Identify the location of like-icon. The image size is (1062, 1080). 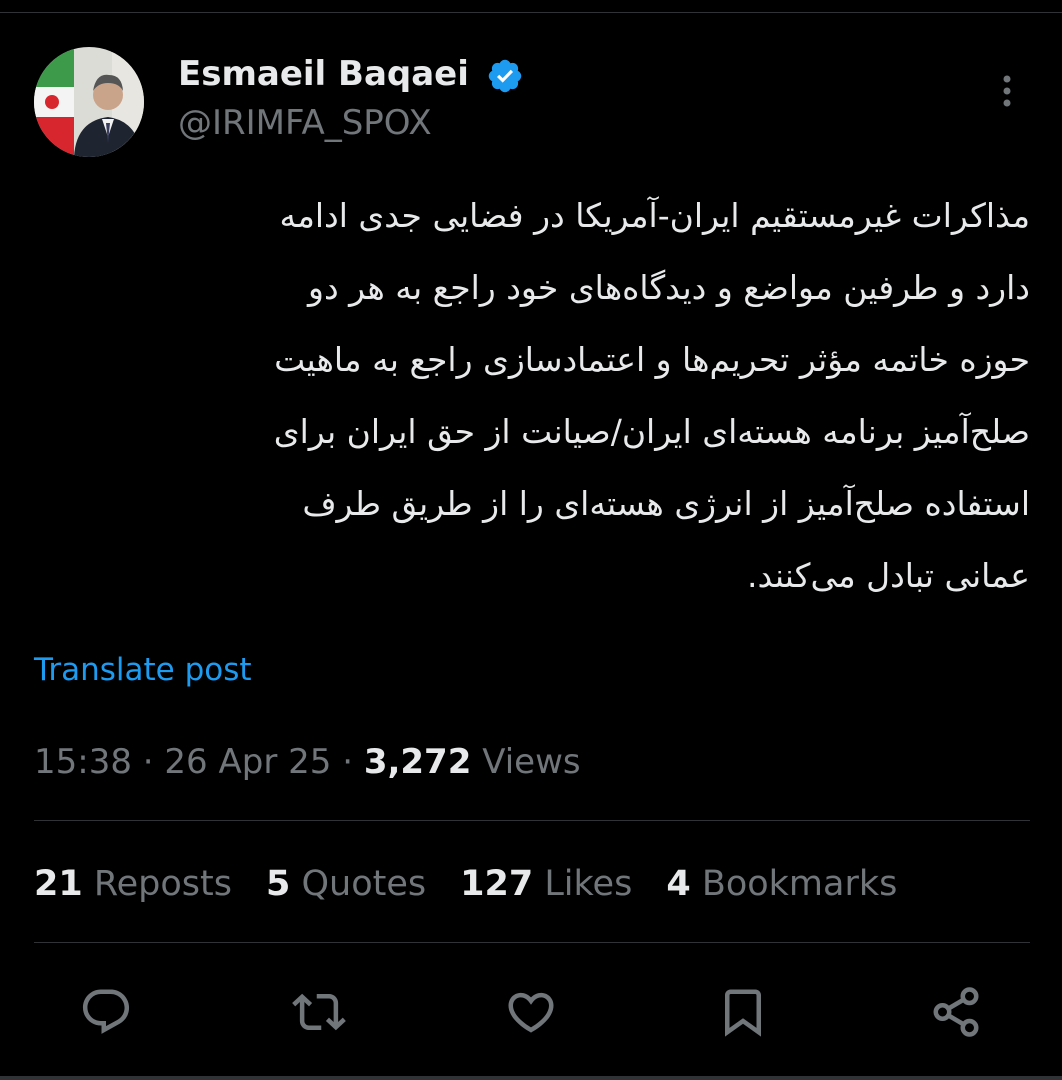
(531, 1012).